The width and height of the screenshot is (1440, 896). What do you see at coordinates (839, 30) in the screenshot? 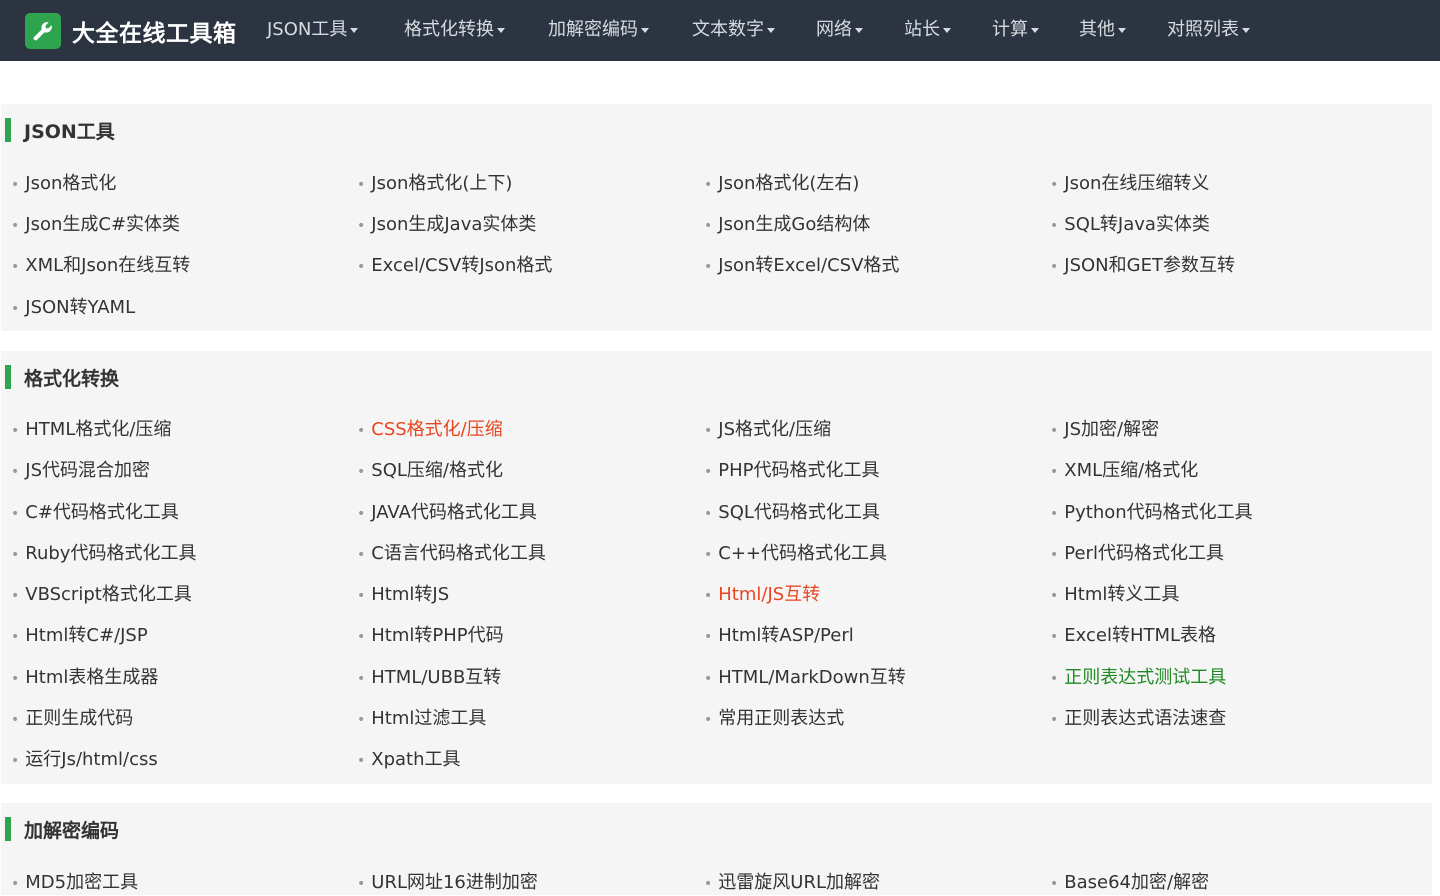
I see `nav-network: 网络` at bounding box center [839, 30].